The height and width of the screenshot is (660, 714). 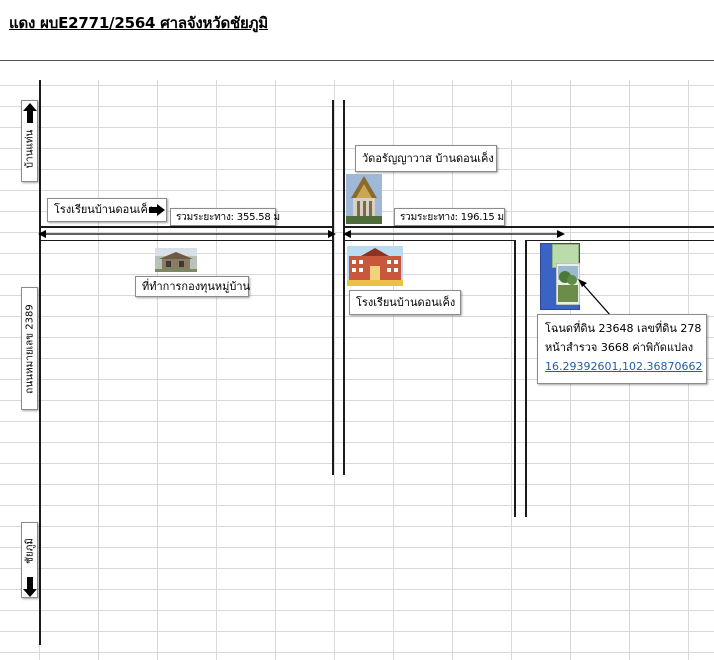 I want to click on school-left-label: โรงเรียนบ้านดอนเค็ง, so click(x=107, y=210).